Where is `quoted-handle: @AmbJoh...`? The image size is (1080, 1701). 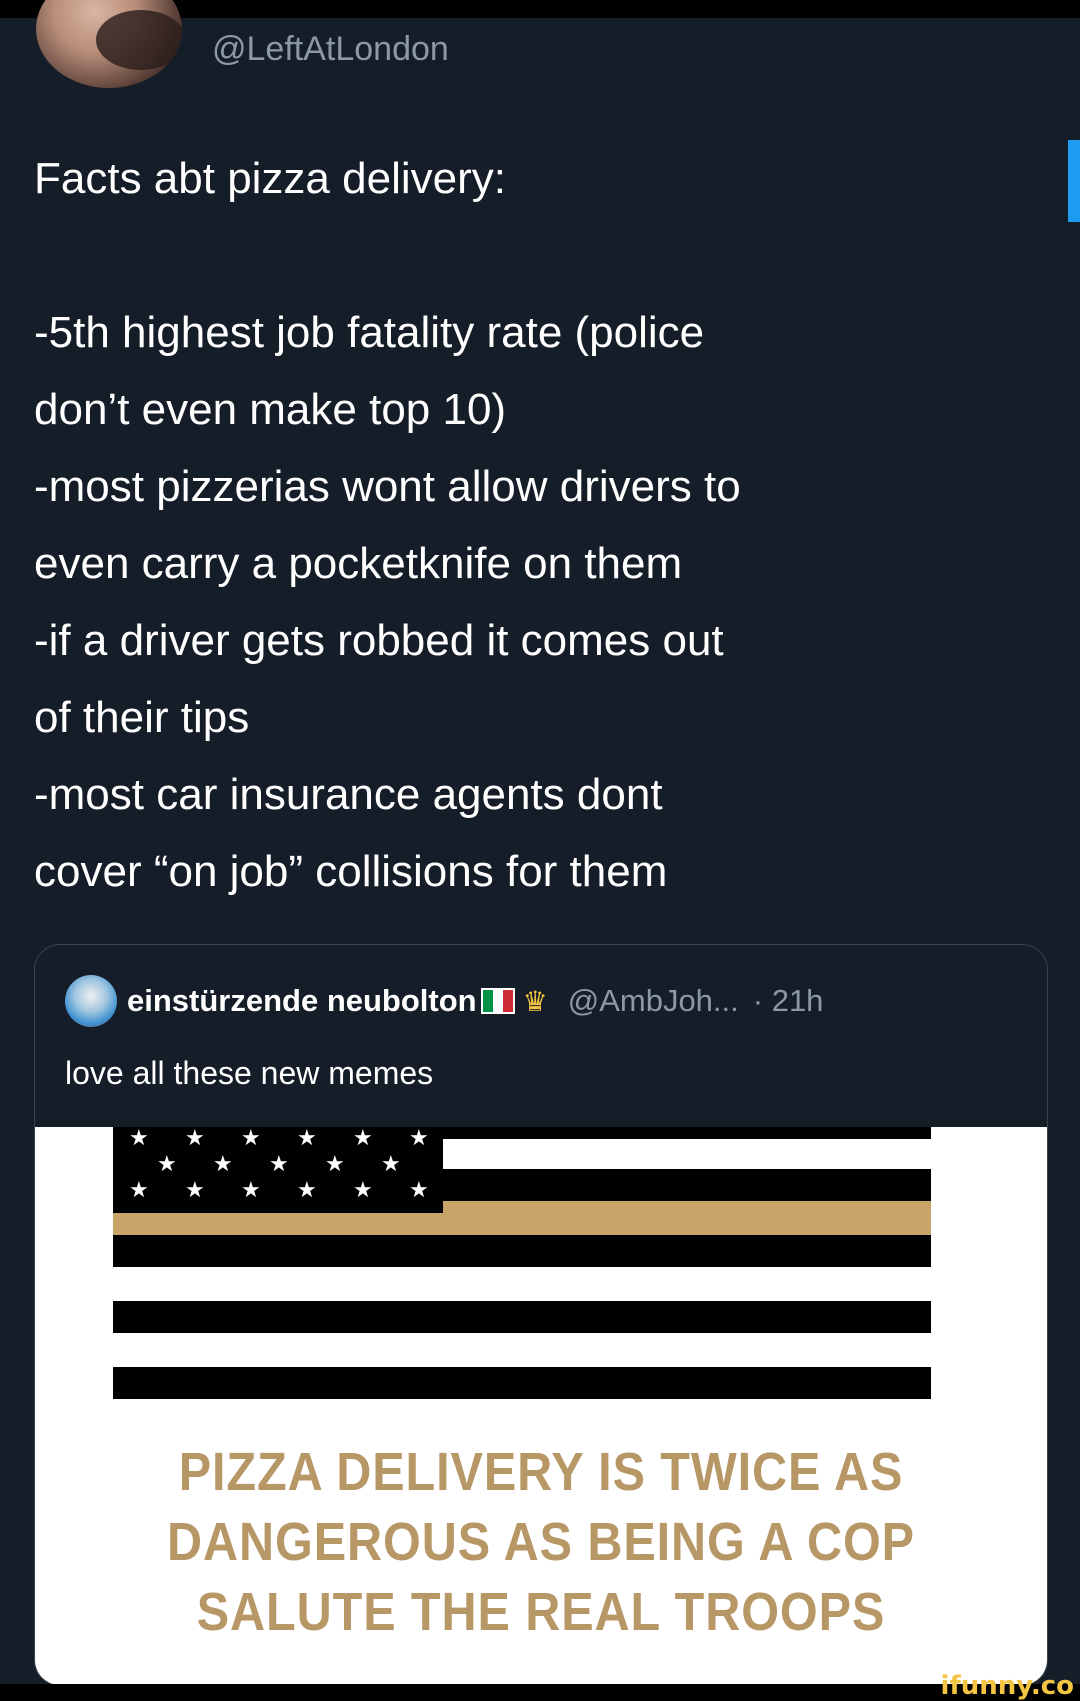 quoted-handle: @AmbJoh... is located at coordinates (653, 1001).